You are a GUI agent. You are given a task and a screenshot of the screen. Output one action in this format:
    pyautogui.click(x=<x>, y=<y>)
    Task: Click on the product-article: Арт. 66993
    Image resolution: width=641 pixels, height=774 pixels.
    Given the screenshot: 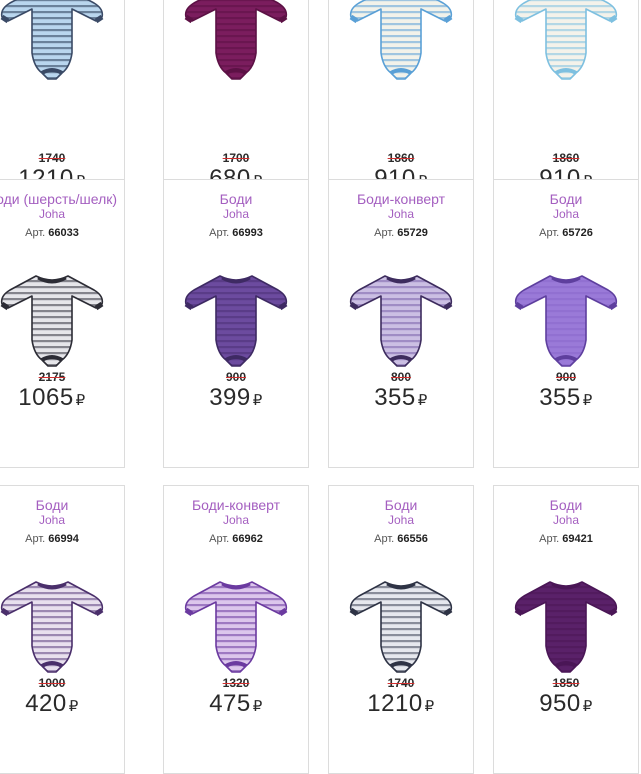 What is the action you would take?
    pyautogui.click(x=236, y=233)
    